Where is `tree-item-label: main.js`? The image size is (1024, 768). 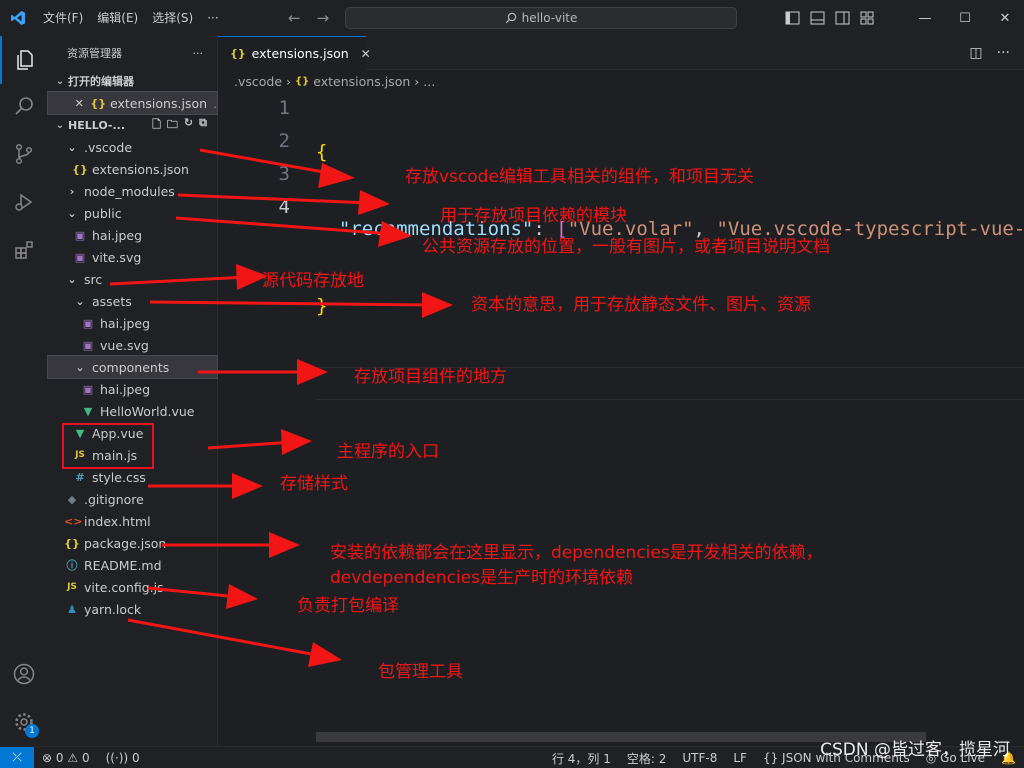 tree-item-label: main.js is located at coordinates (115, 455).